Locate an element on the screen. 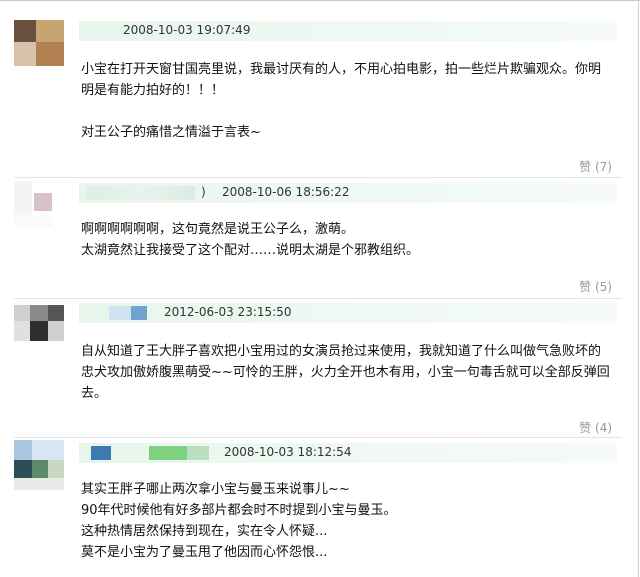 Image resolution: width=640 pixels, height=577 pixels. comment-line: 啊啊啊啊啊啊，这句竟然是说王公子么，激萌。 is located at coordinates (218, 229).